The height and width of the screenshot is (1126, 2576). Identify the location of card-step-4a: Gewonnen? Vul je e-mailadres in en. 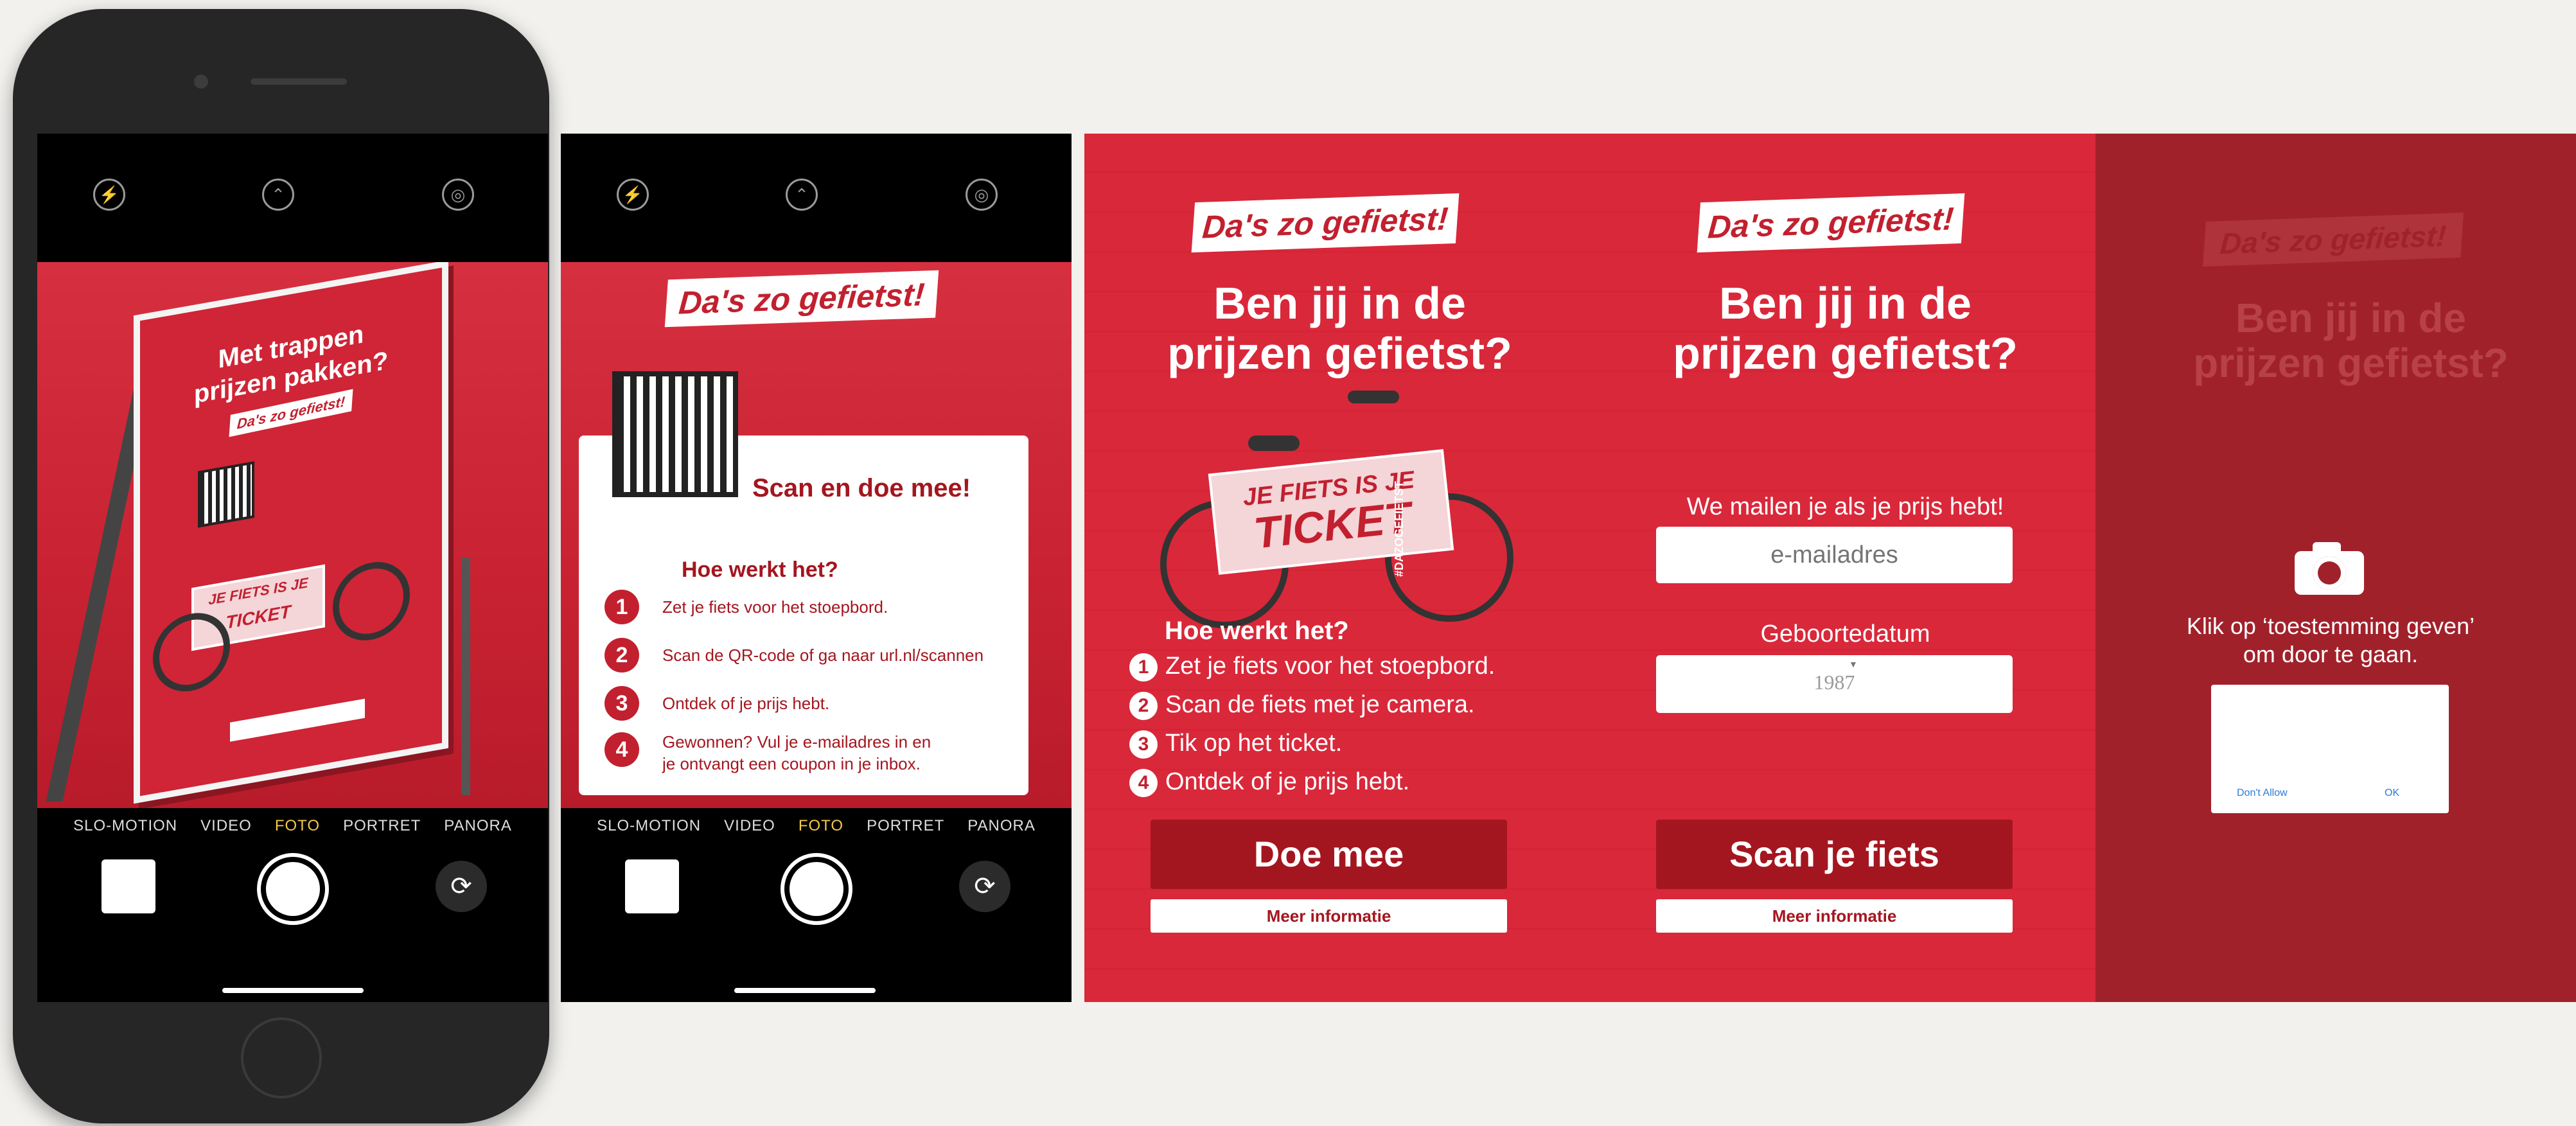
(796, 742).